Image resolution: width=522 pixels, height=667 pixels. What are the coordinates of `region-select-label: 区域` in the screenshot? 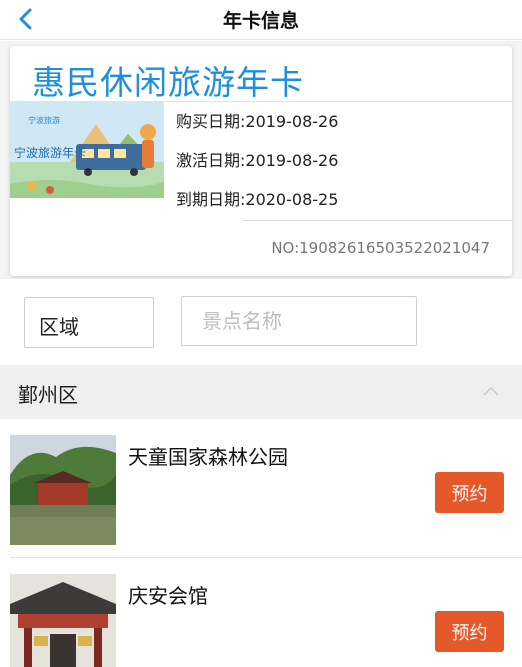 It's located at (59, 327).